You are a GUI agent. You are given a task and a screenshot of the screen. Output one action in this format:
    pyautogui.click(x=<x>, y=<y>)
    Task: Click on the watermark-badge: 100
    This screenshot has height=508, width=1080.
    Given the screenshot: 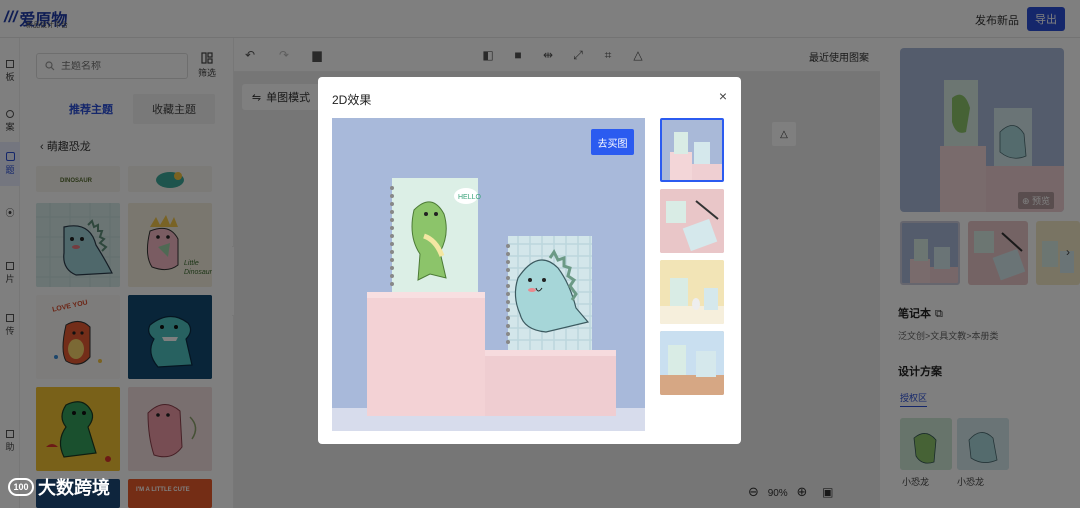 What is the action you would take?
    pyautogui.click(x=21, y=487)
    